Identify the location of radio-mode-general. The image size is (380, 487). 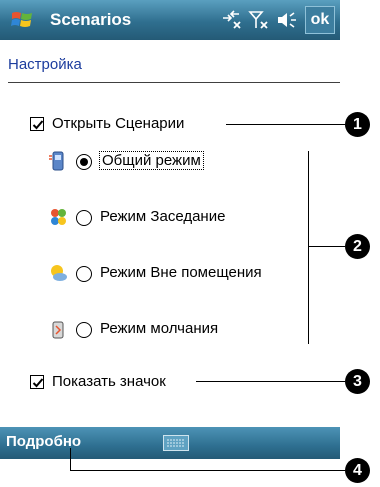
(84, 162).